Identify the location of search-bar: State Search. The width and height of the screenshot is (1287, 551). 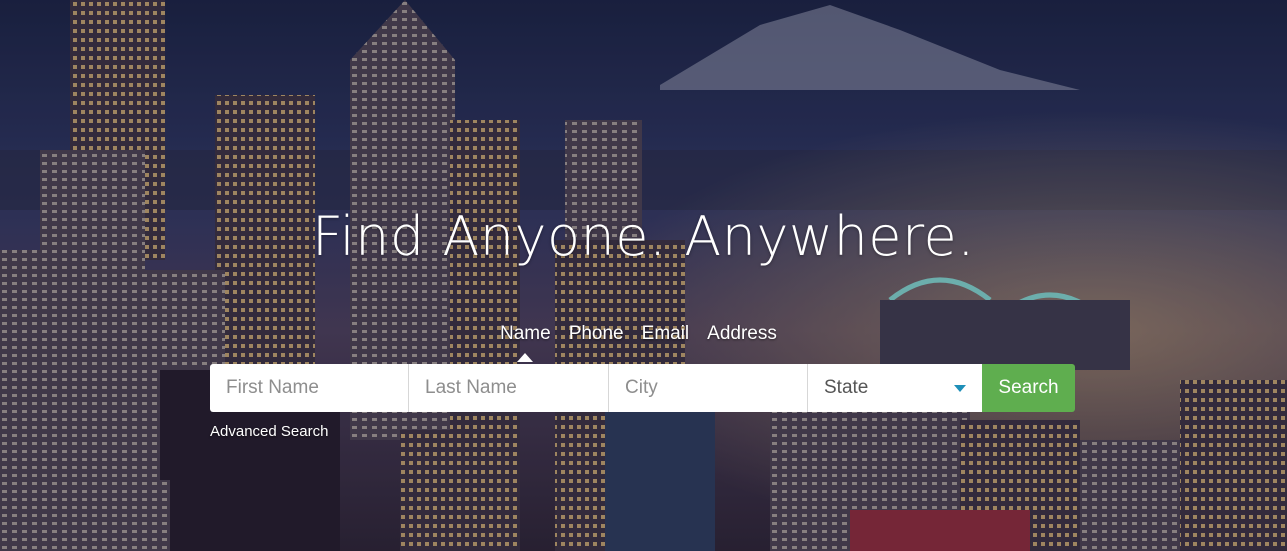
(642, 388).